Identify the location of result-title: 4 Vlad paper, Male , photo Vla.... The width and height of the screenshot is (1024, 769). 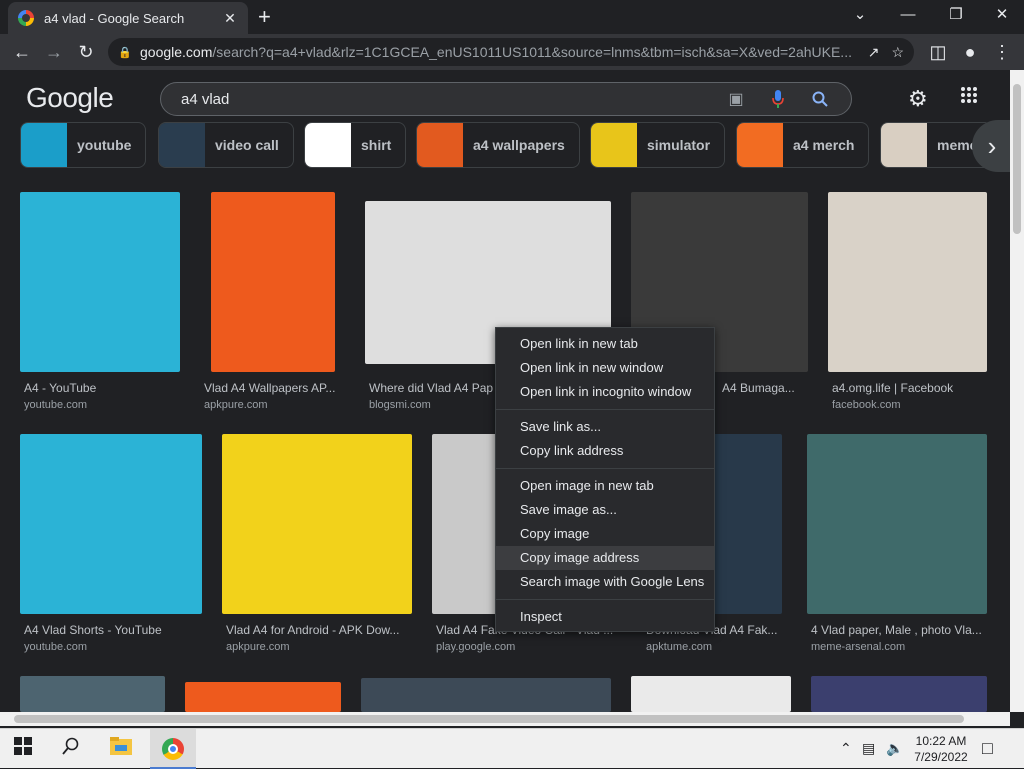
(900, 630).